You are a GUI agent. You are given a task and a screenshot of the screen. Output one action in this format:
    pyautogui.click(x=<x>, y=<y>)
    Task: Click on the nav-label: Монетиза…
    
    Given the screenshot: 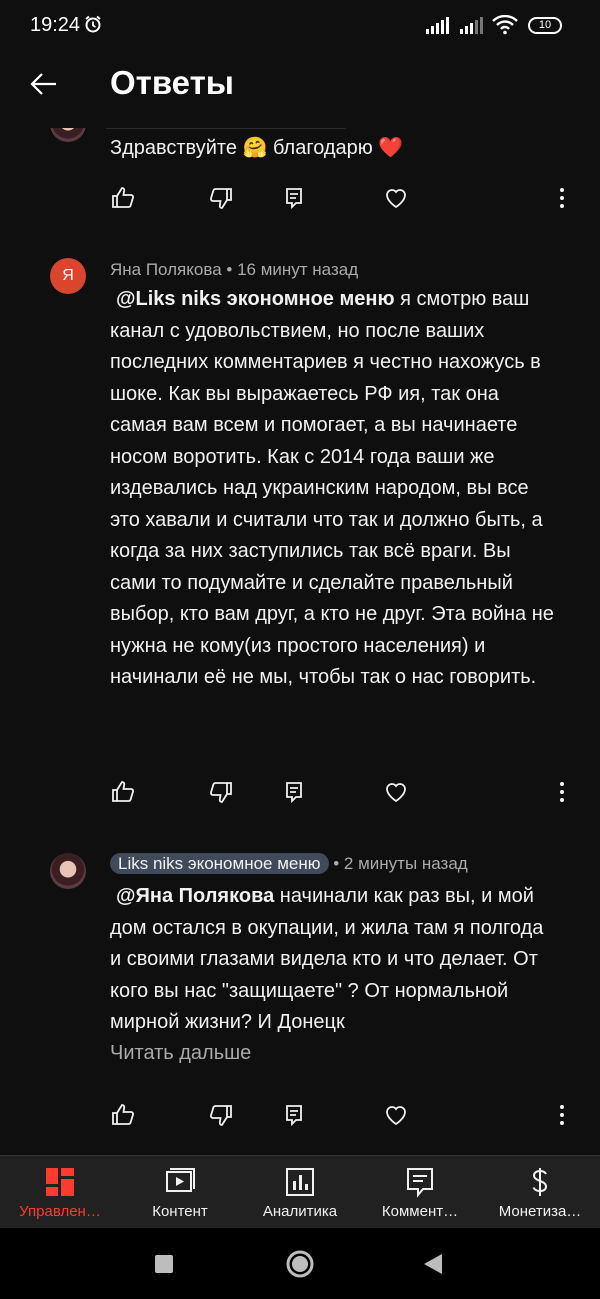 What is the action you would take?
    pyautogui.click(x=540, y=1211)
    